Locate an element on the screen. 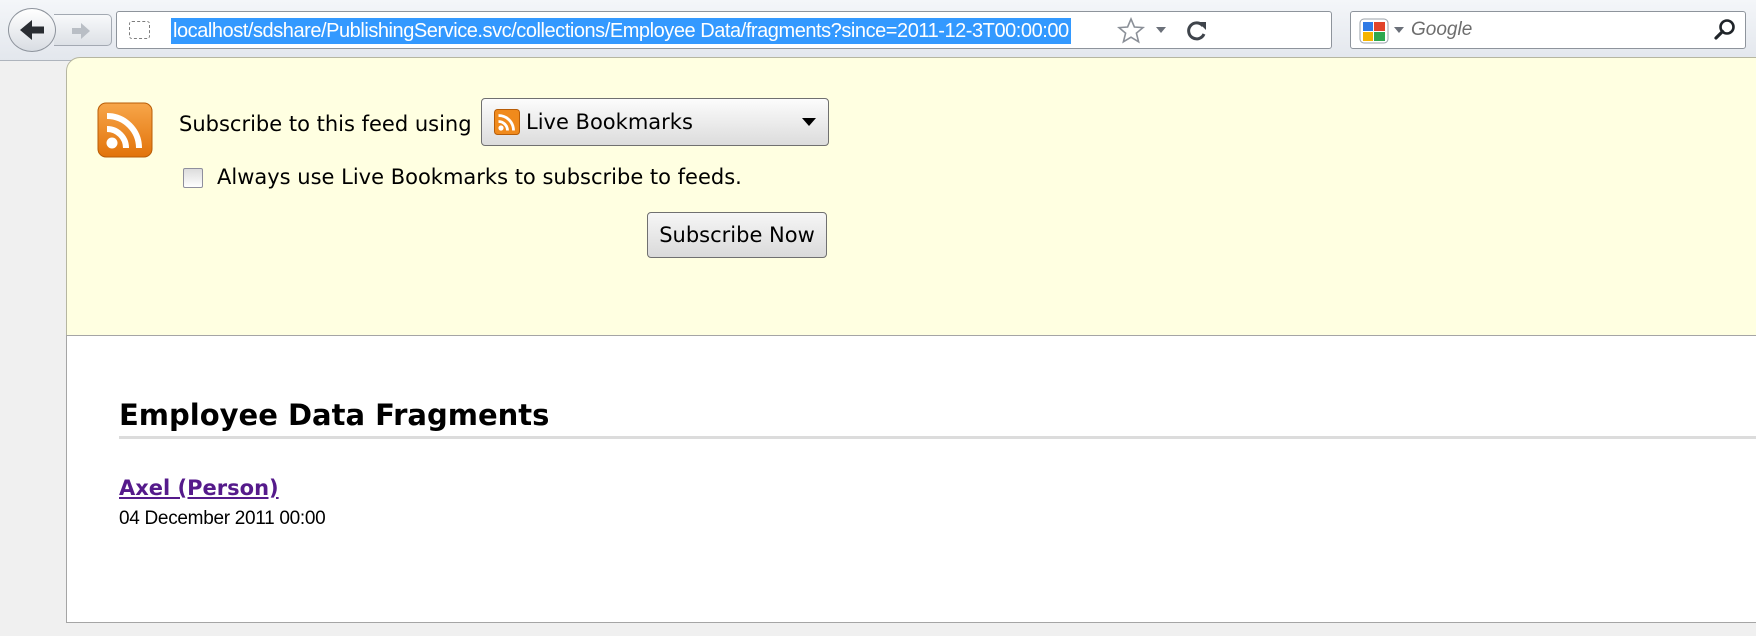  site-identity-icon is located at coordinates (139, 30).